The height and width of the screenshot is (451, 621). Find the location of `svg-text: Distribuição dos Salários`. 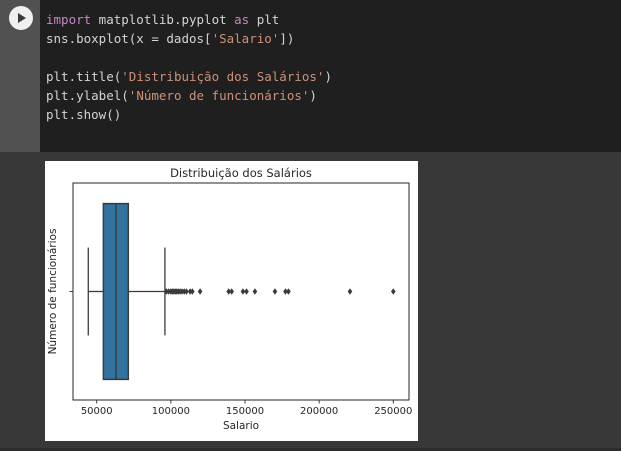

svg-text: Distribuição dos Salários is located at coordinates (241, 173).